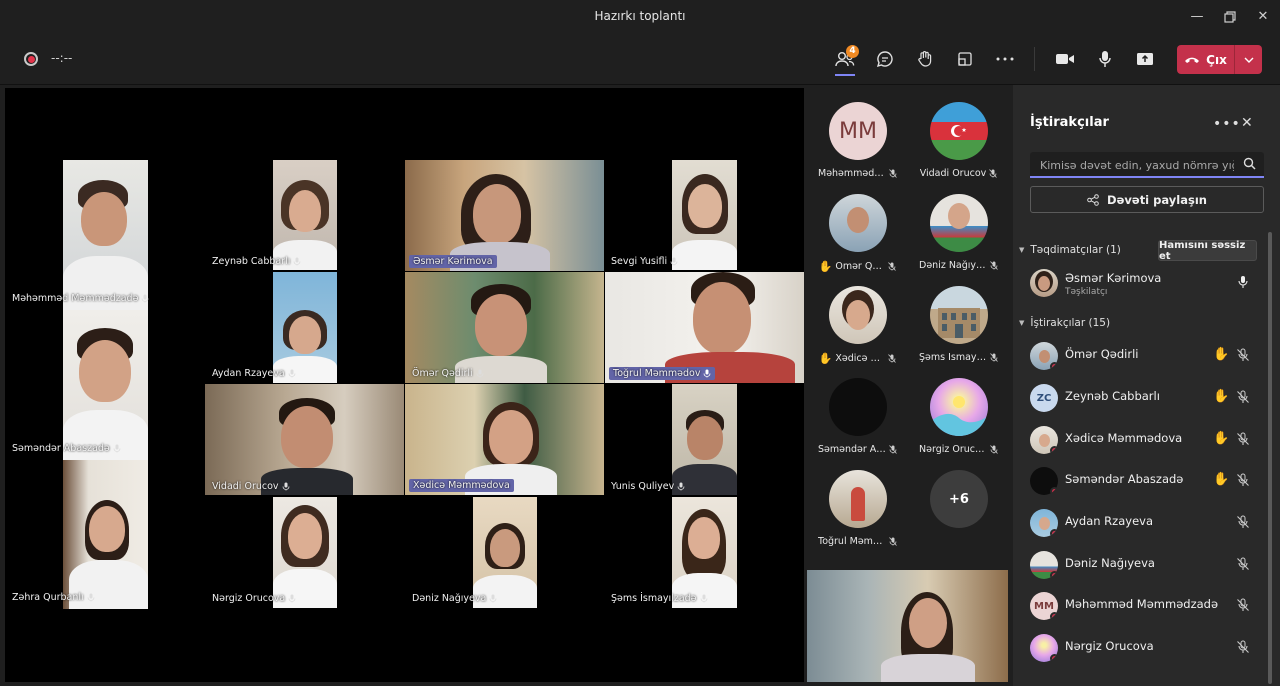 The height and width of the screenshot is (686, 1280). I want to click on participant-name-tag: Ömər Qədirli, so click(448, 373).